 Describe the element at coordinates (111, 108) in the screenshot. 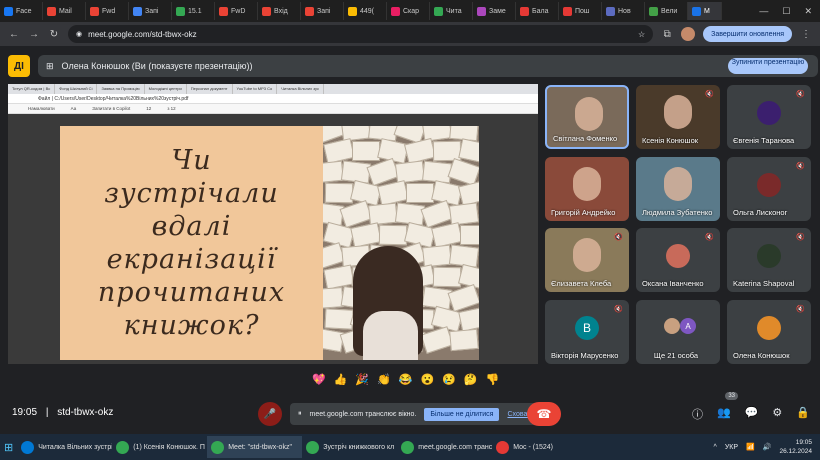

I see `pdf-toolbar-item: Запитати в Copilot` at that location.